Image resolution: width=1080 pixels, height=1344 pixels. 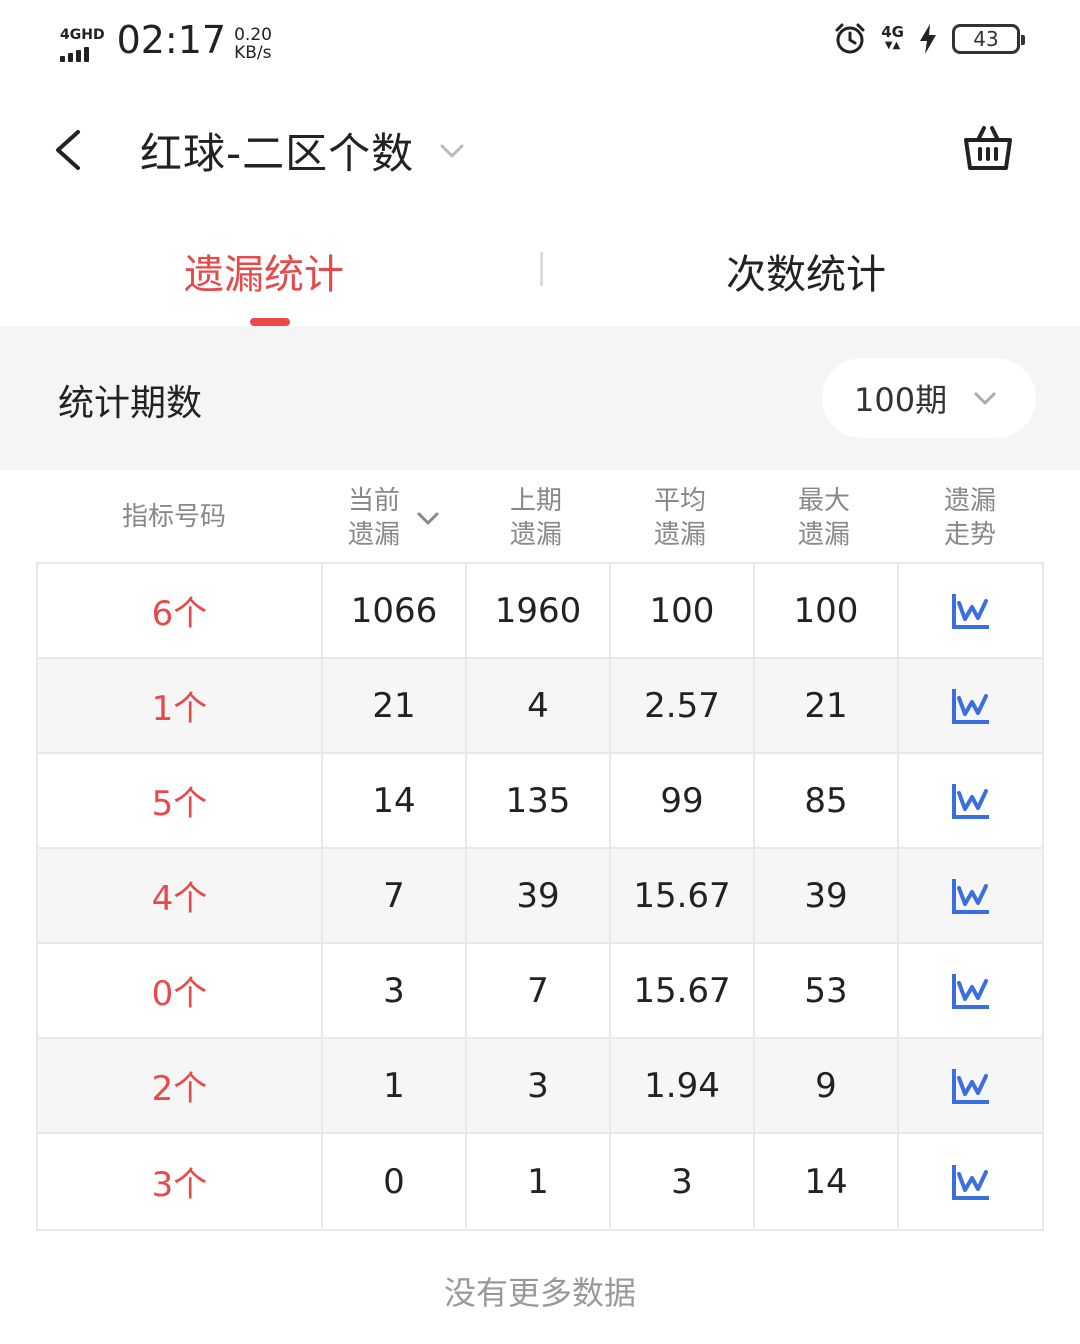 I want to click on average-omission-cell: 99, so click(x=683, y=800).